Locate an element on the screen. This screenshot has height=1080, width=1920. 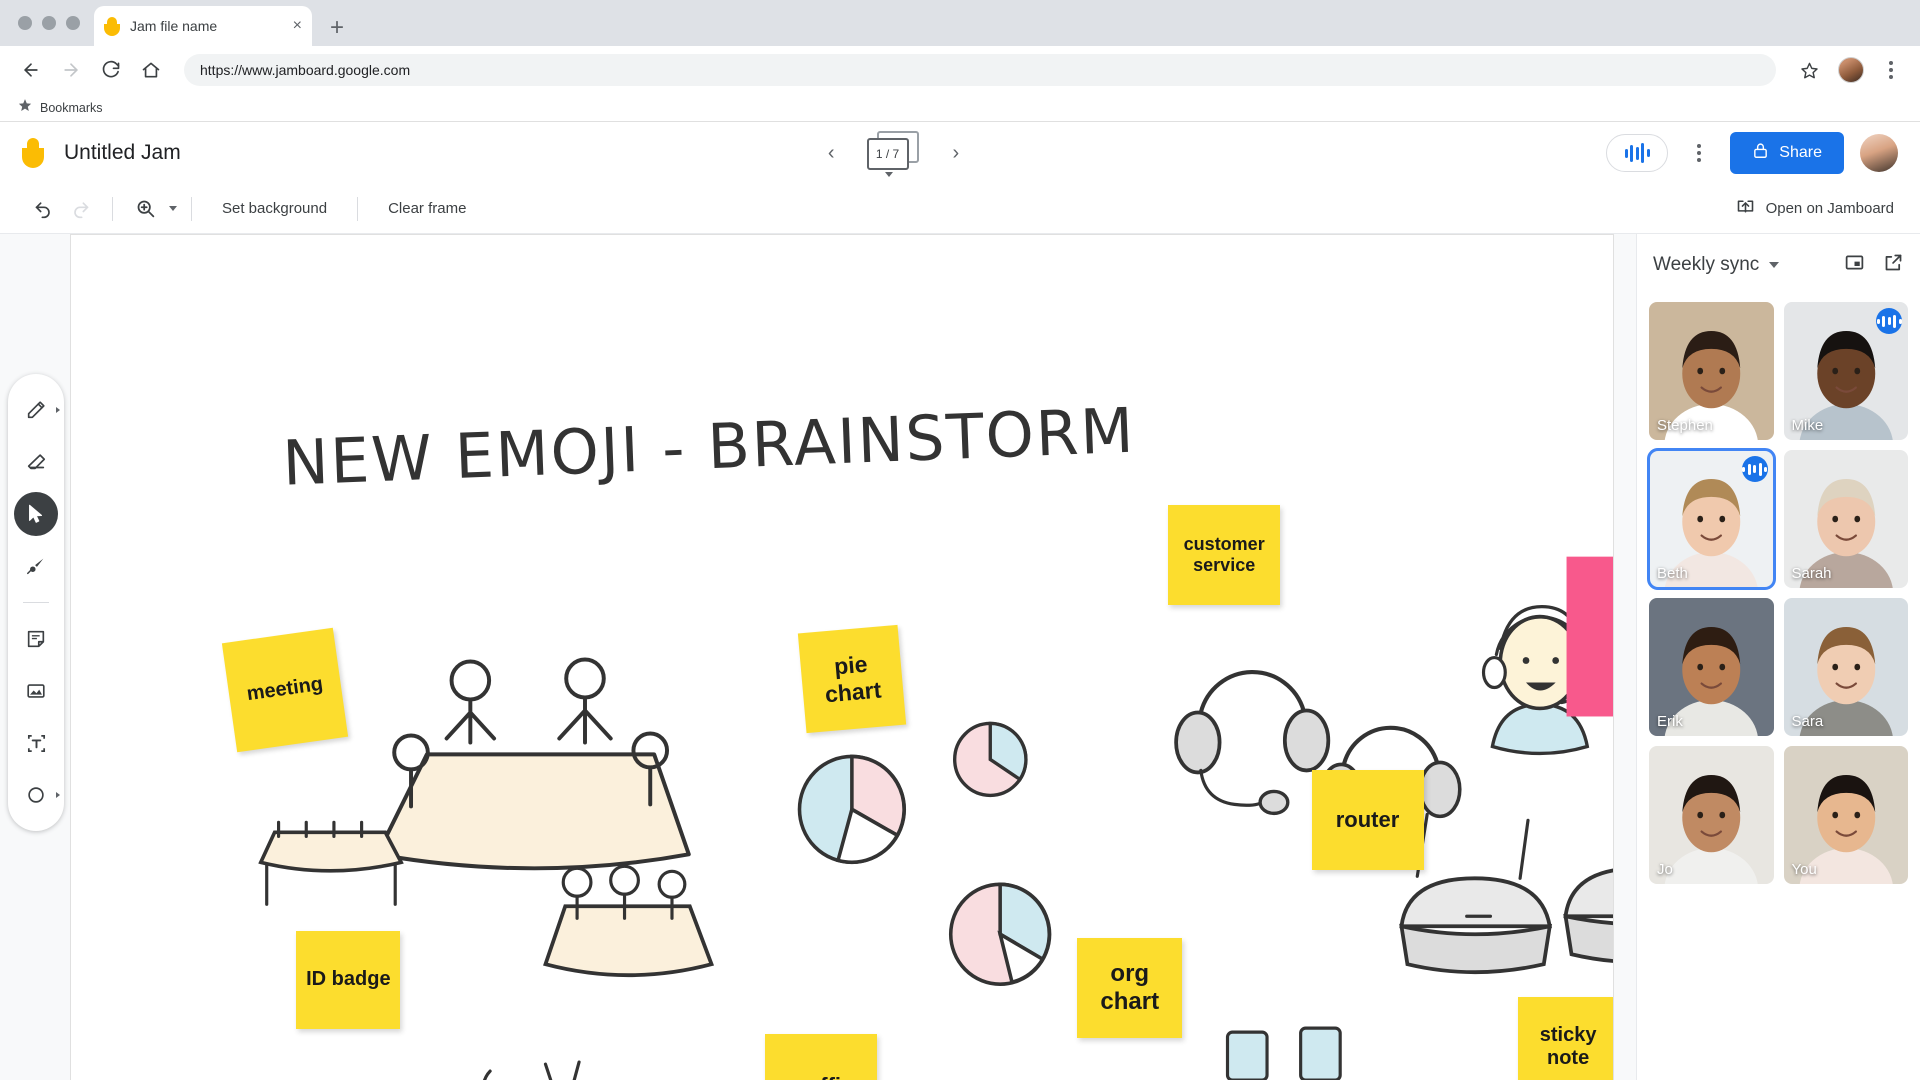
sticky-note-text: router is located at coordinates (1367, 820).